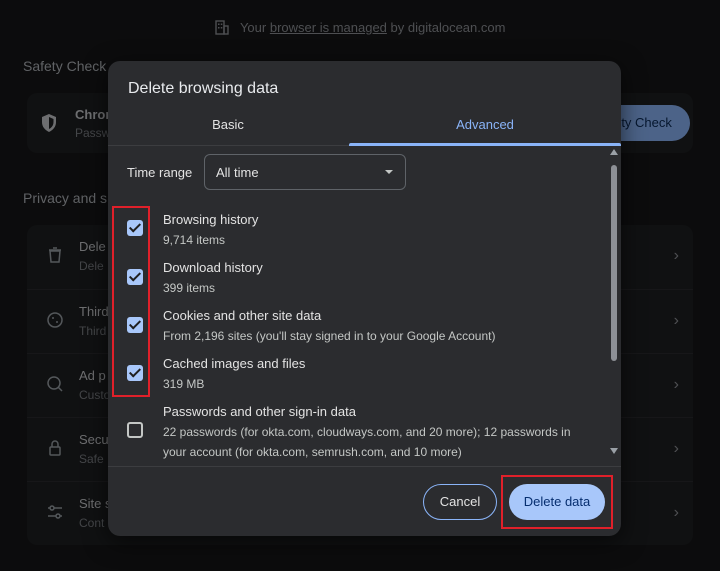  Describe the element at coordinates (184, 384) in the screenshot. I see `option-subtitle: 319 MB` at that location.